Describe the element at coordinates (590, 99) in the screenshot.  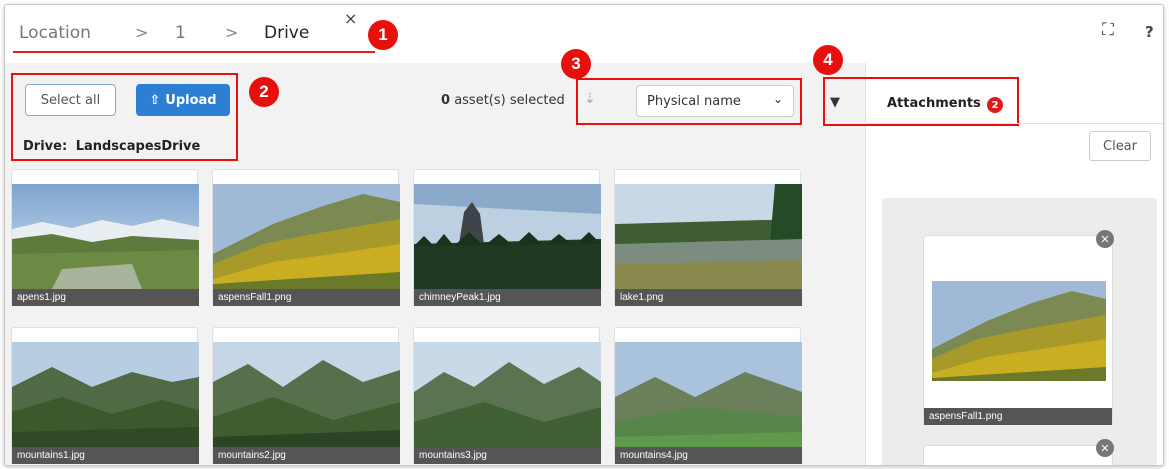
I see `sort-direction-icon: ⇣` at that location.